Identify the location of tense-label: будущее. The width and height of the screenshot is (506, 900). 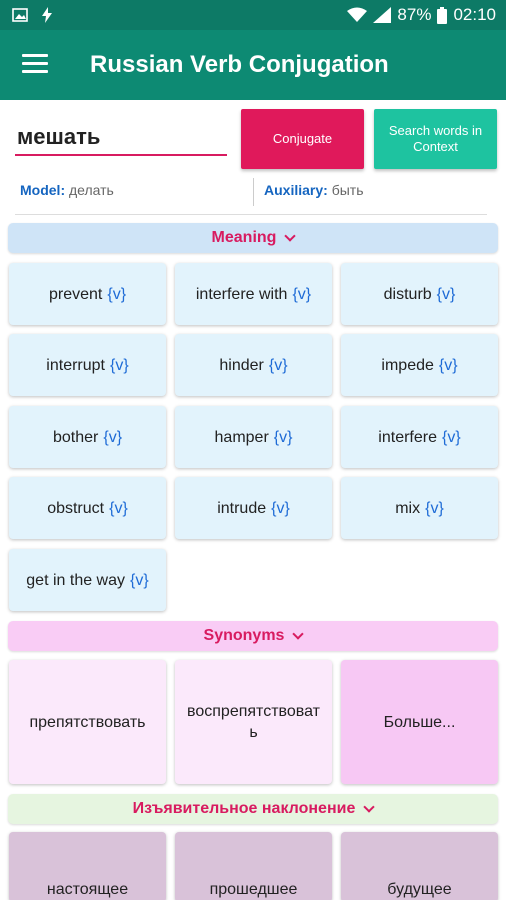
(419, 889).